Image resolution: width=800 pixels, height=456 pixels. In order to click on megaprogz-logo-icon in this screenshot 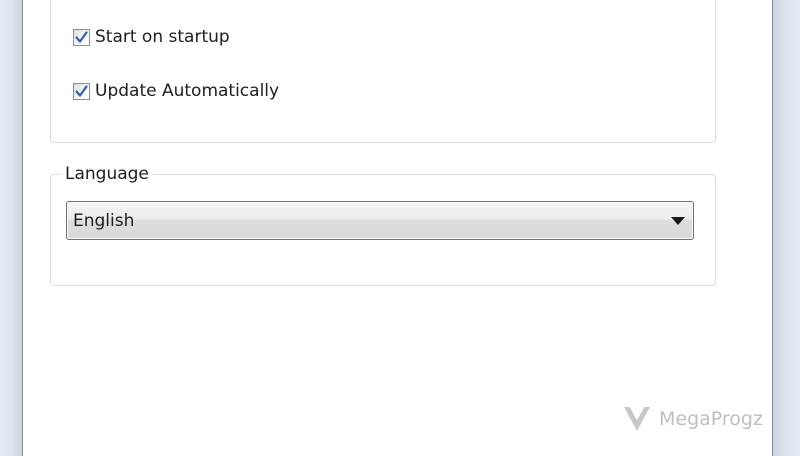, I will do `click(637, 418)`.